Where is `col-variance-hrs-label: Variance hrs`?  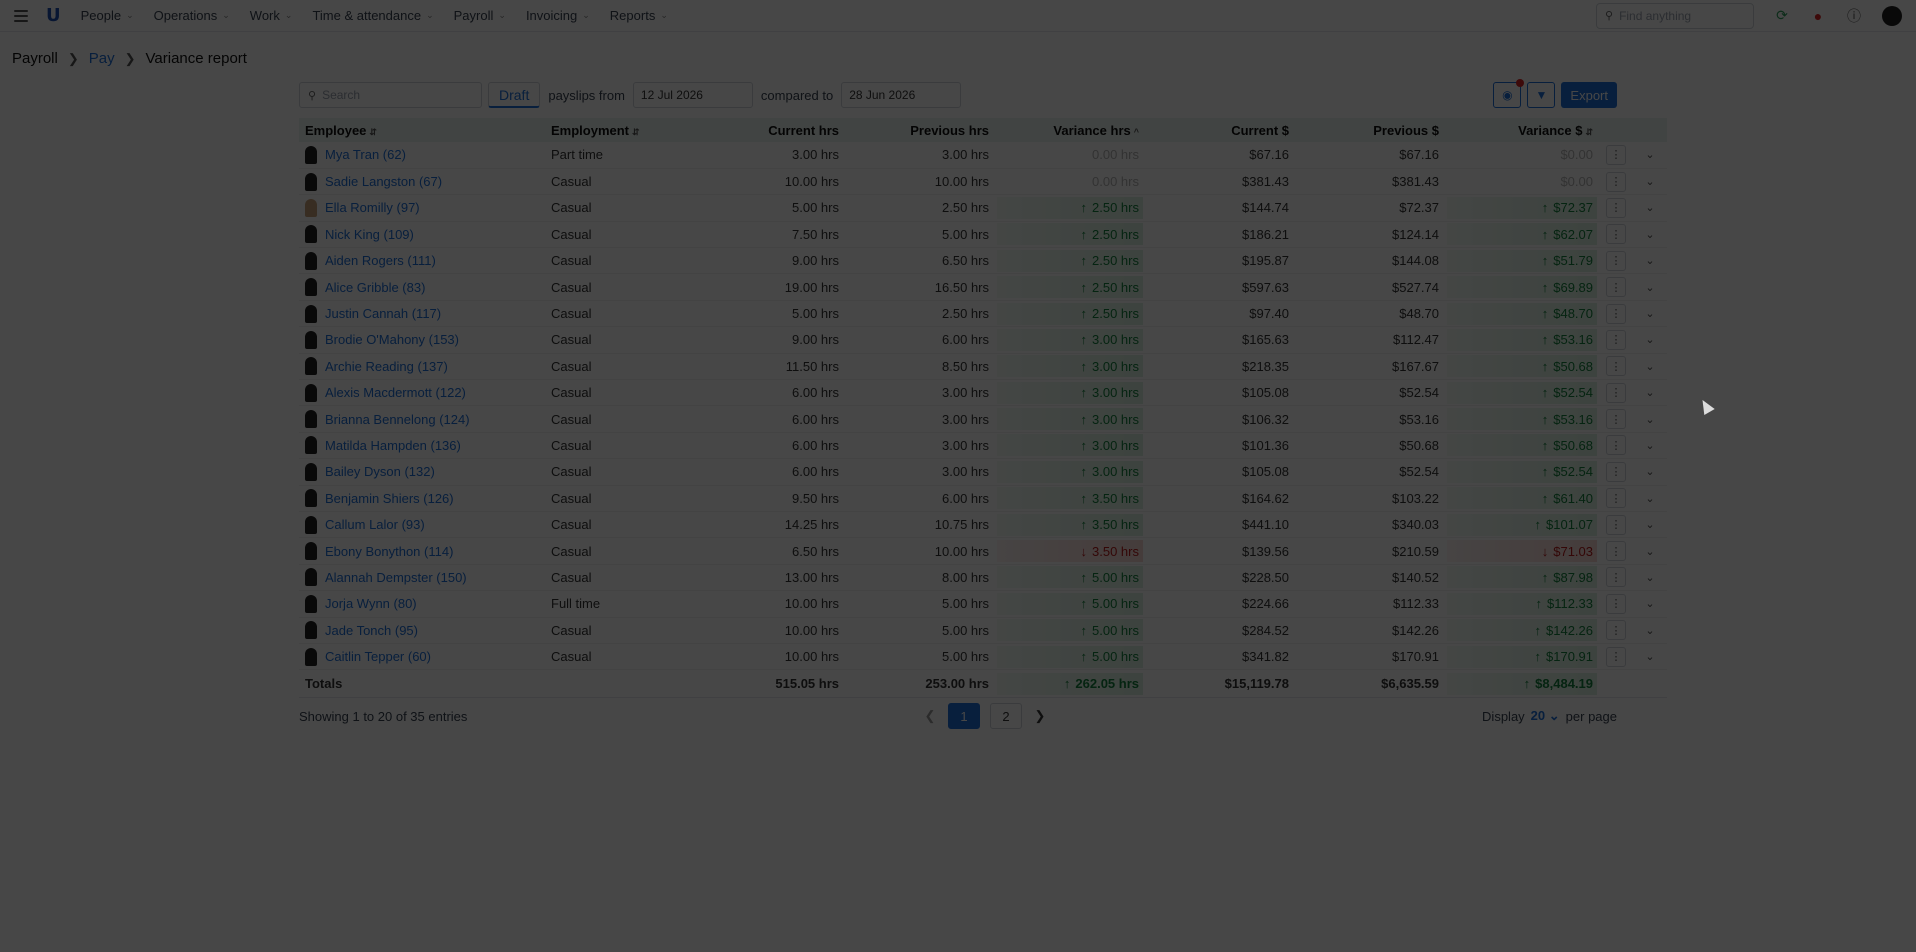 col-variance-hrs-label: Variance hrs is located at coordinates (1092, 130).